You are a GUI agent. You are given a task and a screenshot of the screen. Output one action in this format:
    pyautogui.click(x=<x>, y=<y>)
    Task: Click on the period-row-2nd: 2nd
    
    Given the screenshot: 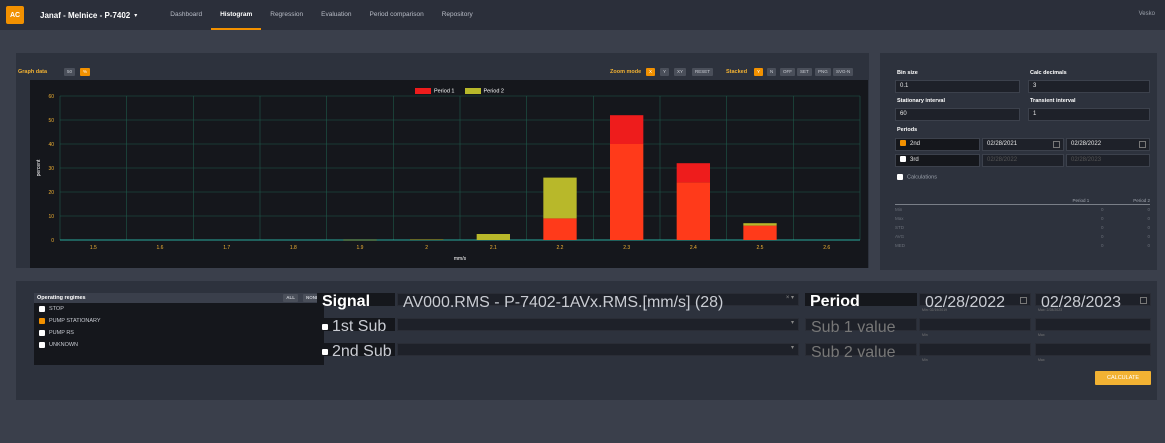 What is the action you would take?
    pyautogui.click(x=937, y=144)
    